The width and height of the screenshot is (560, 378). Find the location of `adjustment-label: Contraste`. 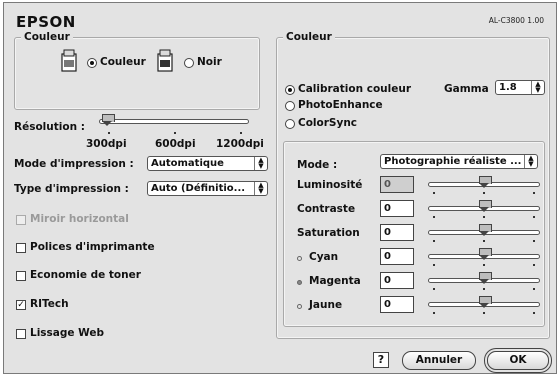

adjustment-label: Contraste is located at coordinates (326, 209).